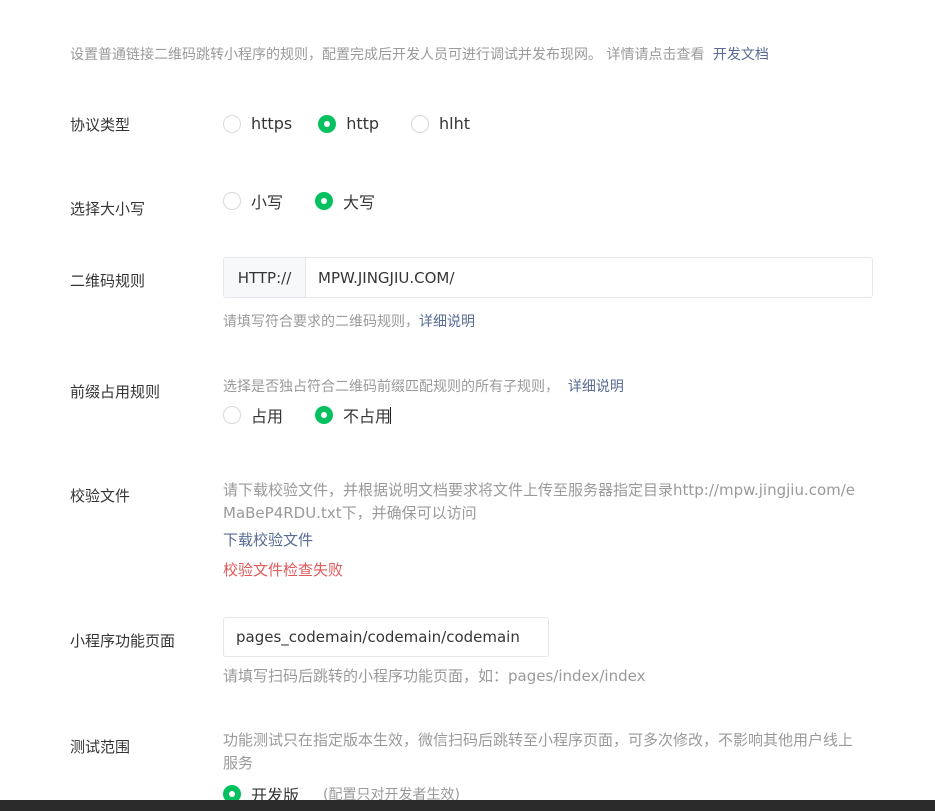  Describe the element at coordinates (100, 125) in the screenshot. I see `protocol-label: 协议类型` at that location.